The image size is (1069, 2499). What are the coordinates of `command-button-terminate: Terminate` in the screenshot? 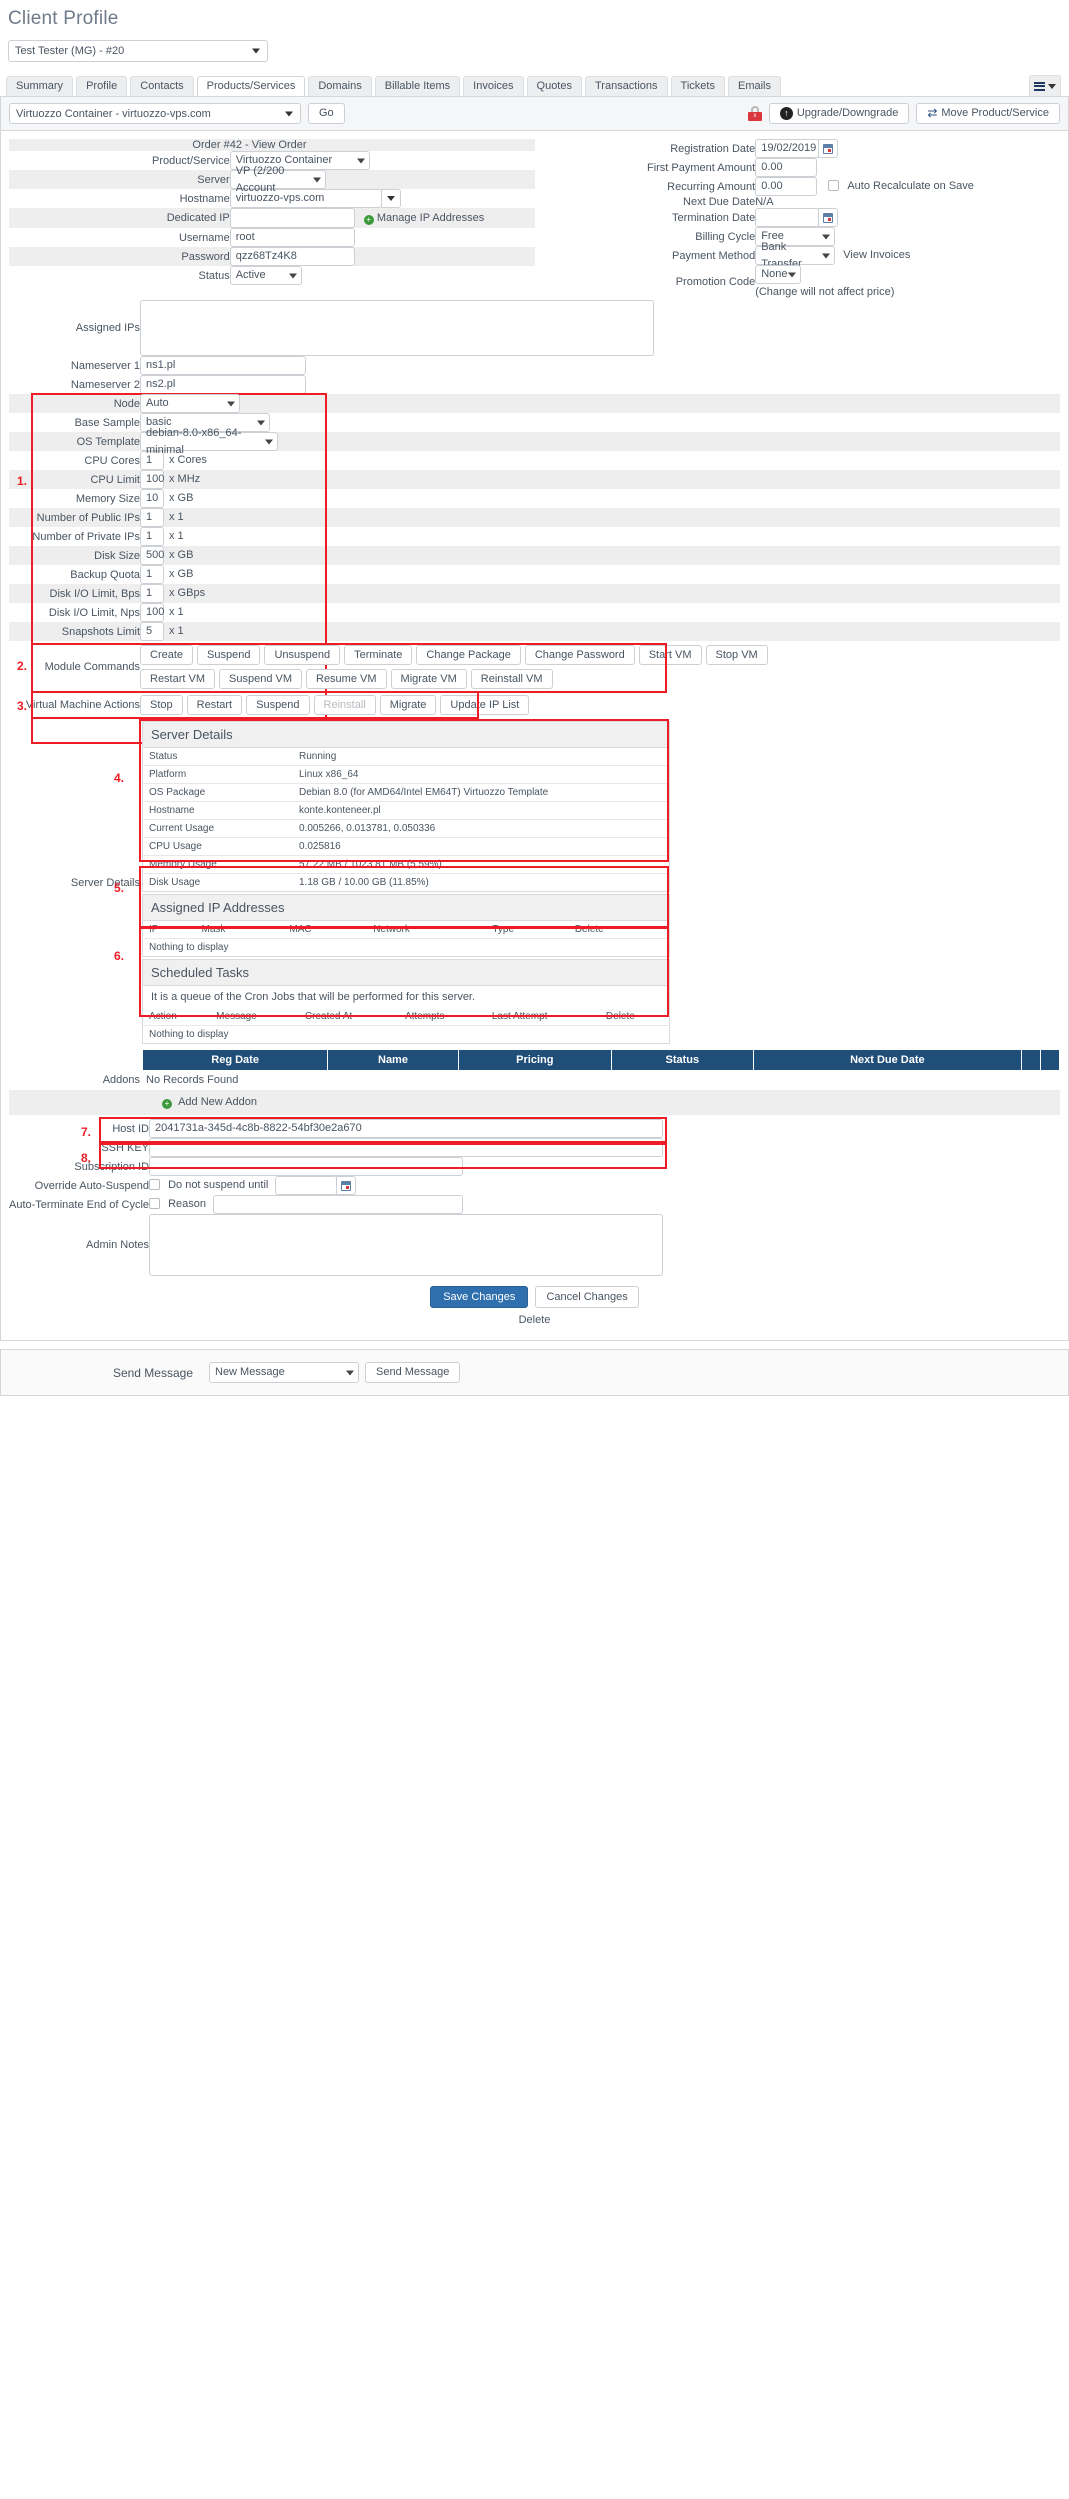 It's located at (378, 655).